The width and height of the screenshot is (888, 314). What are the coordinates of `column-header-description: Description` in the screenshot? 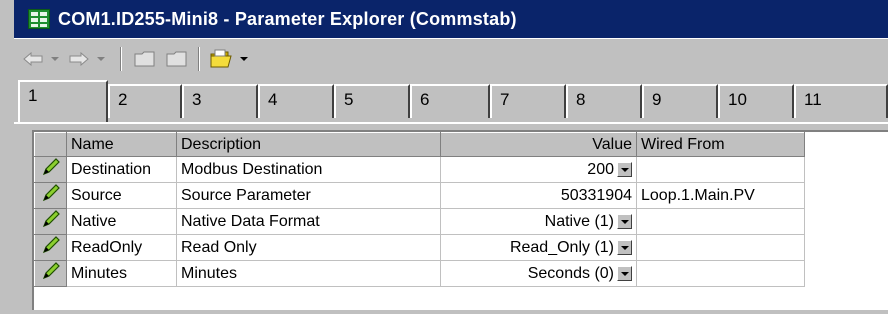 It's located at (308, 144).